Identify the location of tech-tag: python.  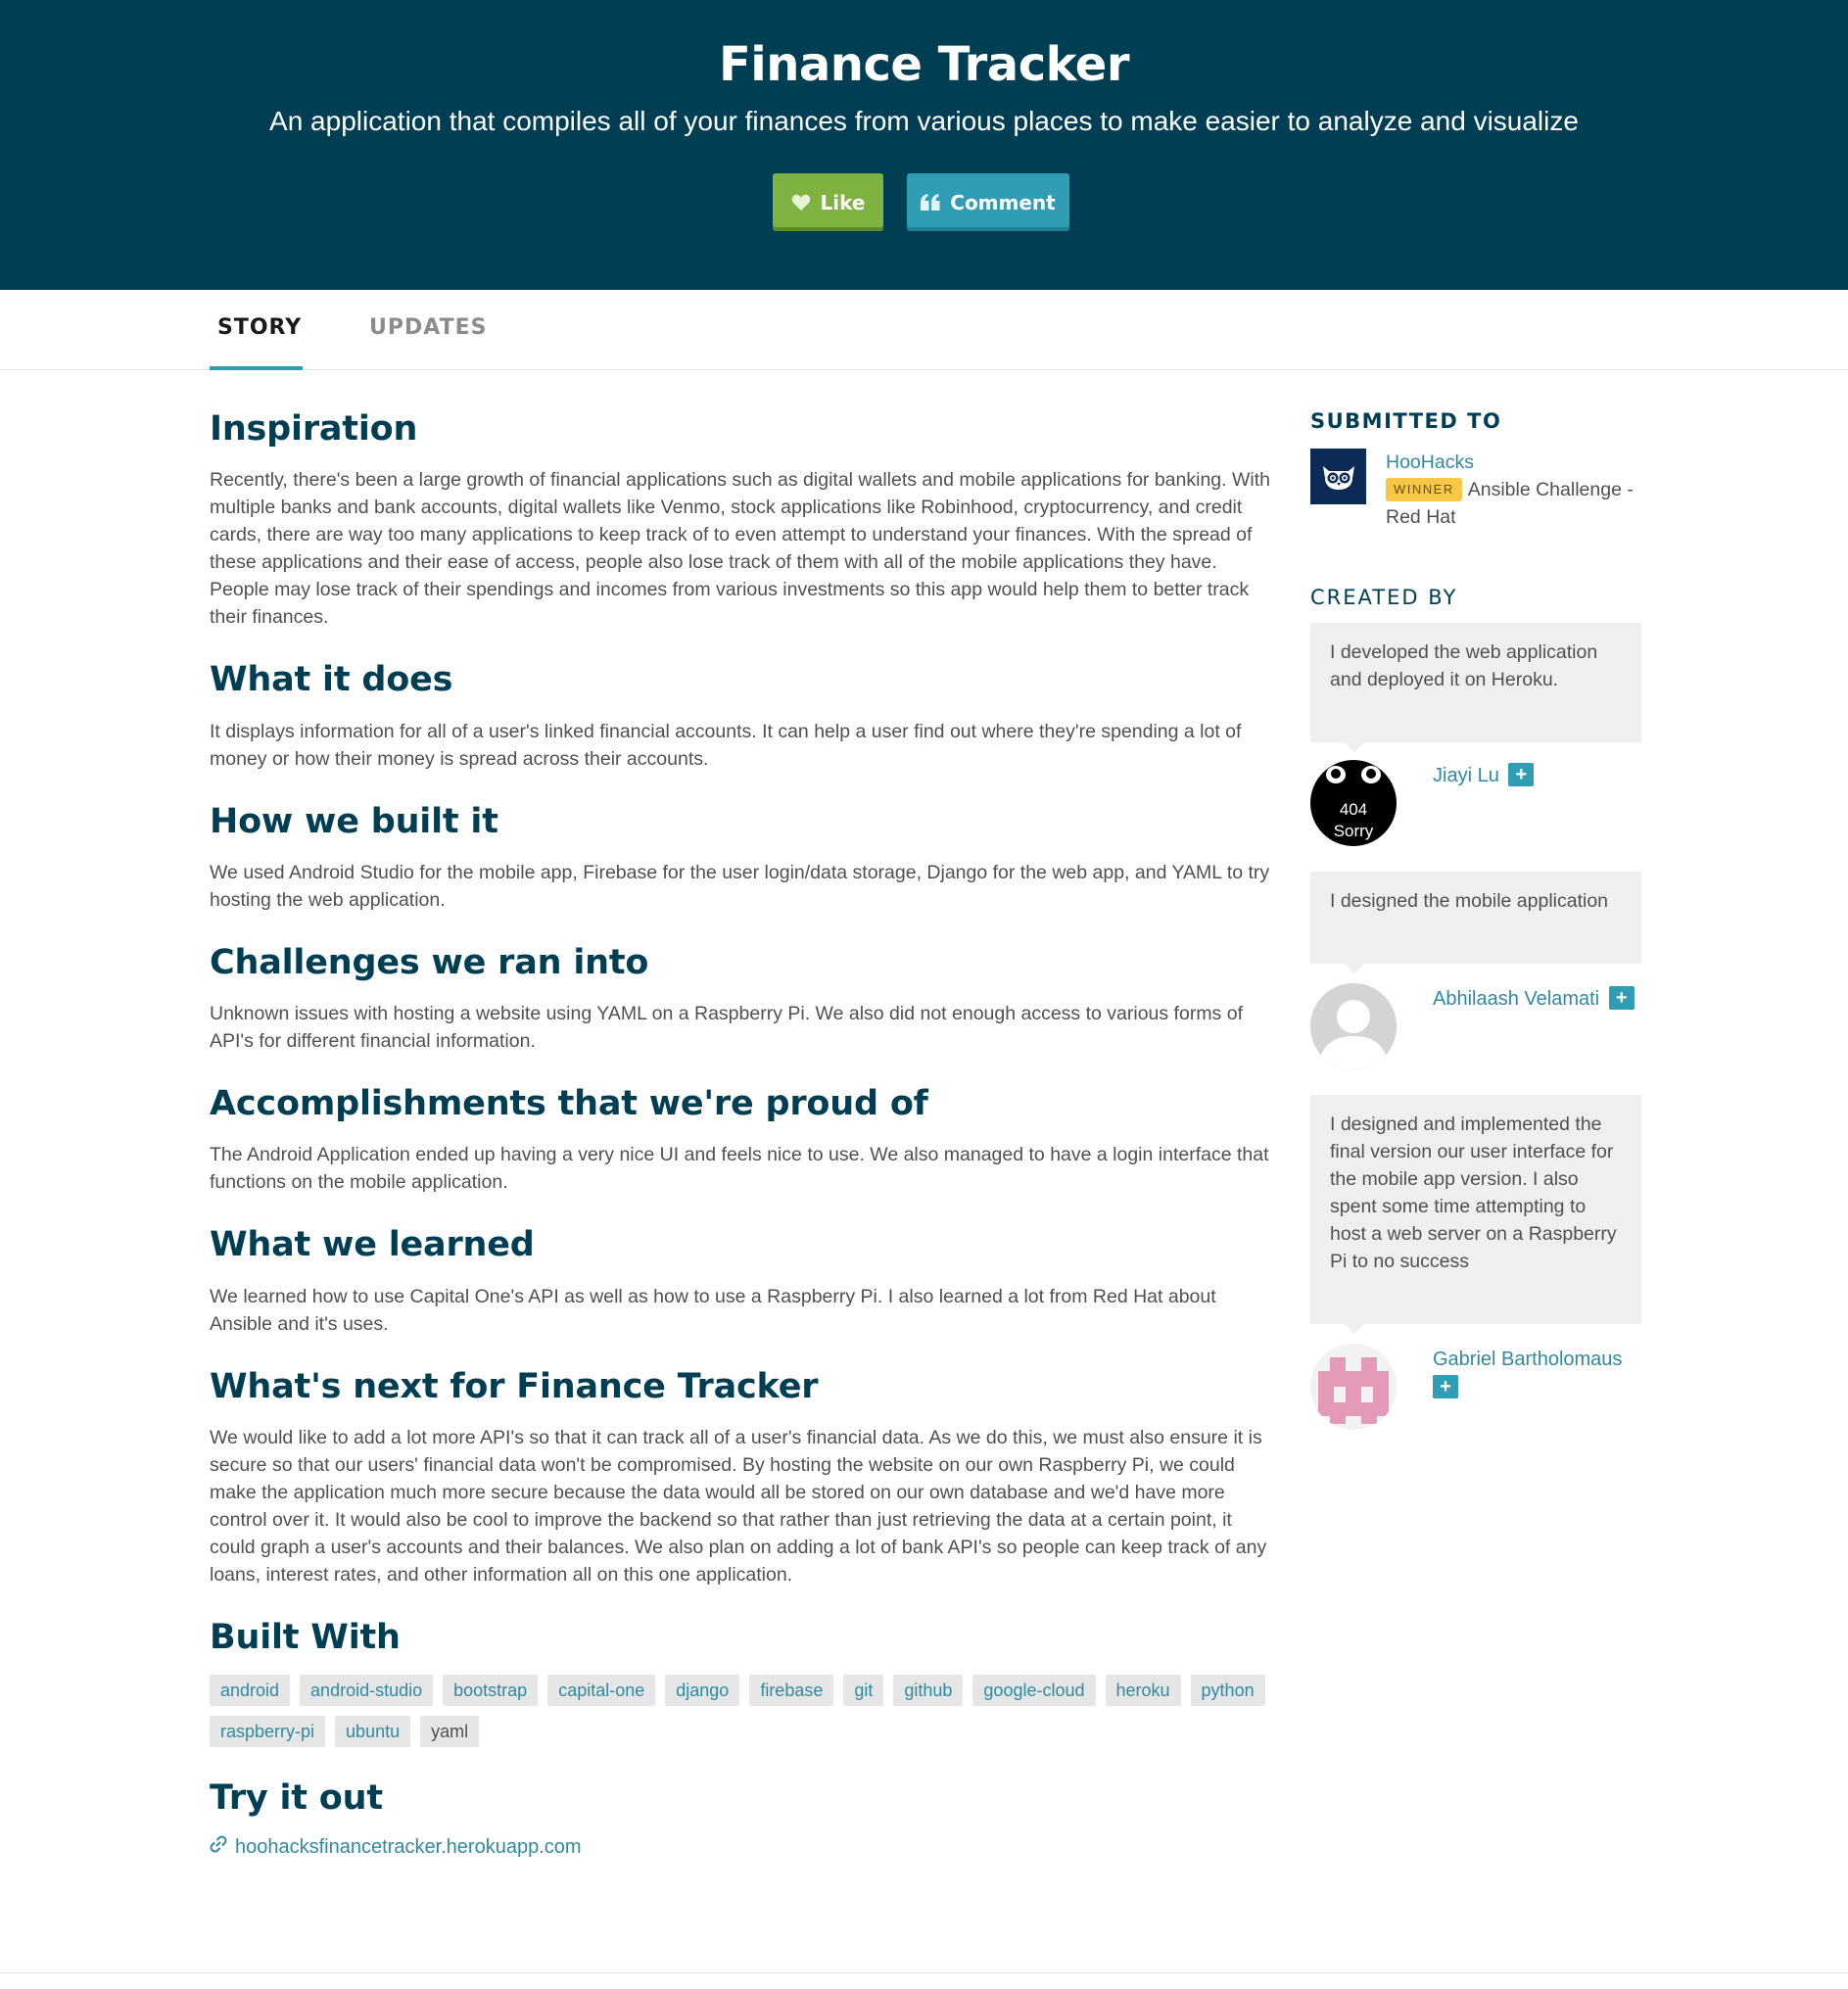
(1227, 1690).